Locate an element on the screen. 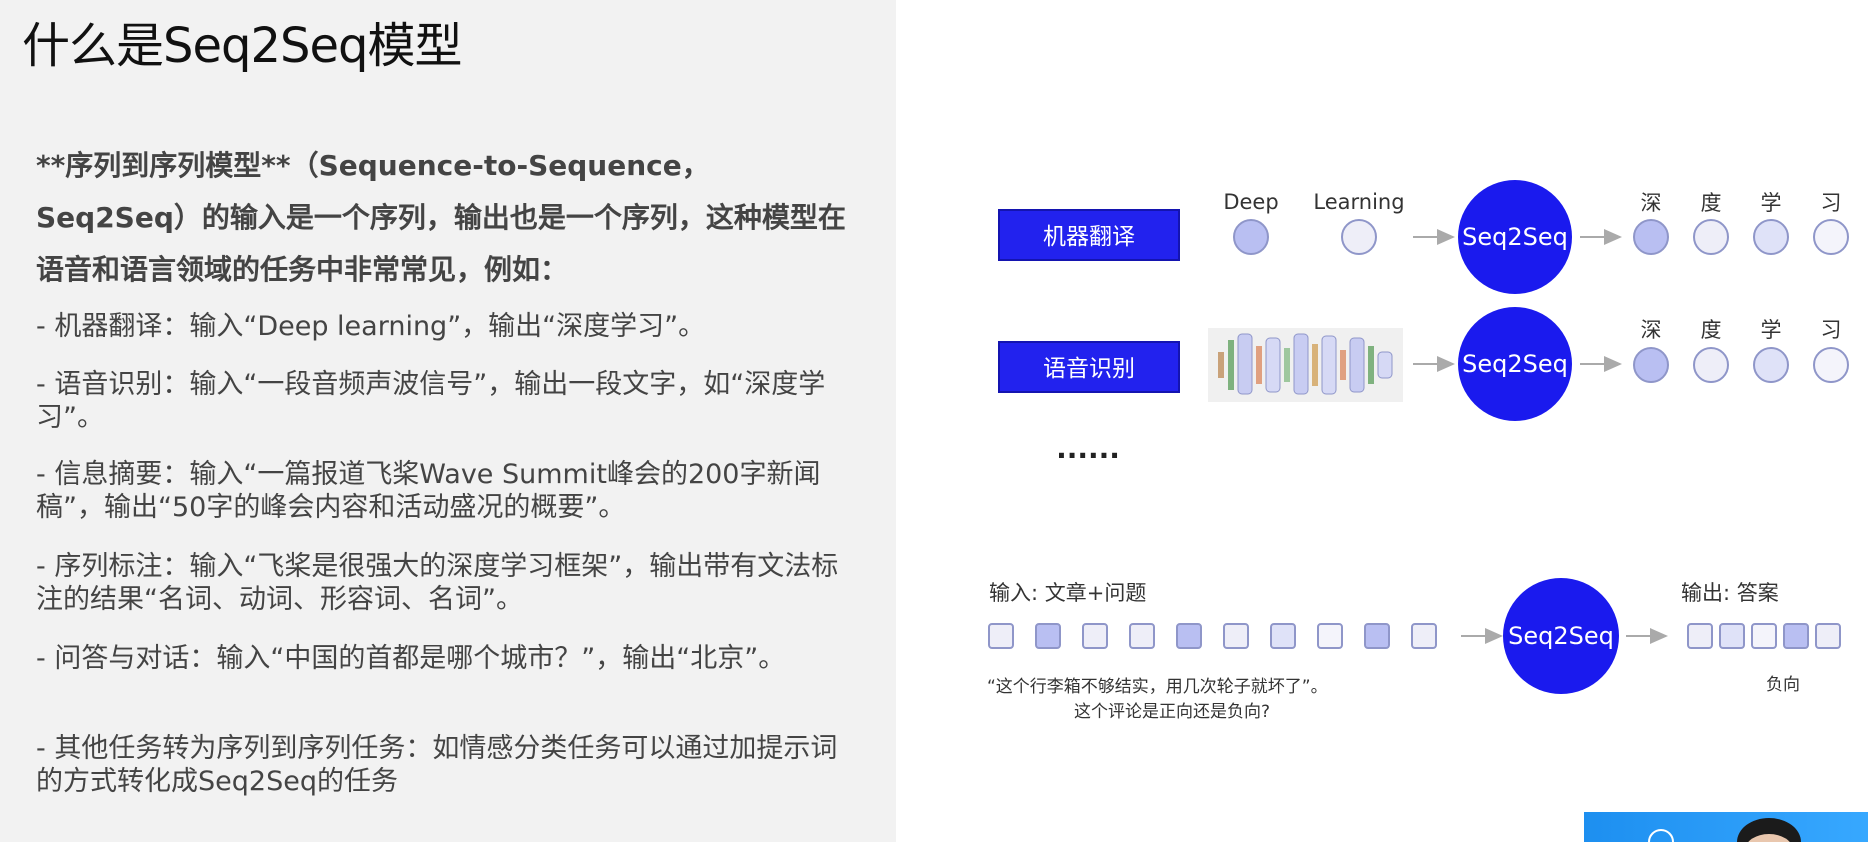 This screenshot has width=1868, height=846. output-char-2: 度 is located at coordinates (1711, 203).